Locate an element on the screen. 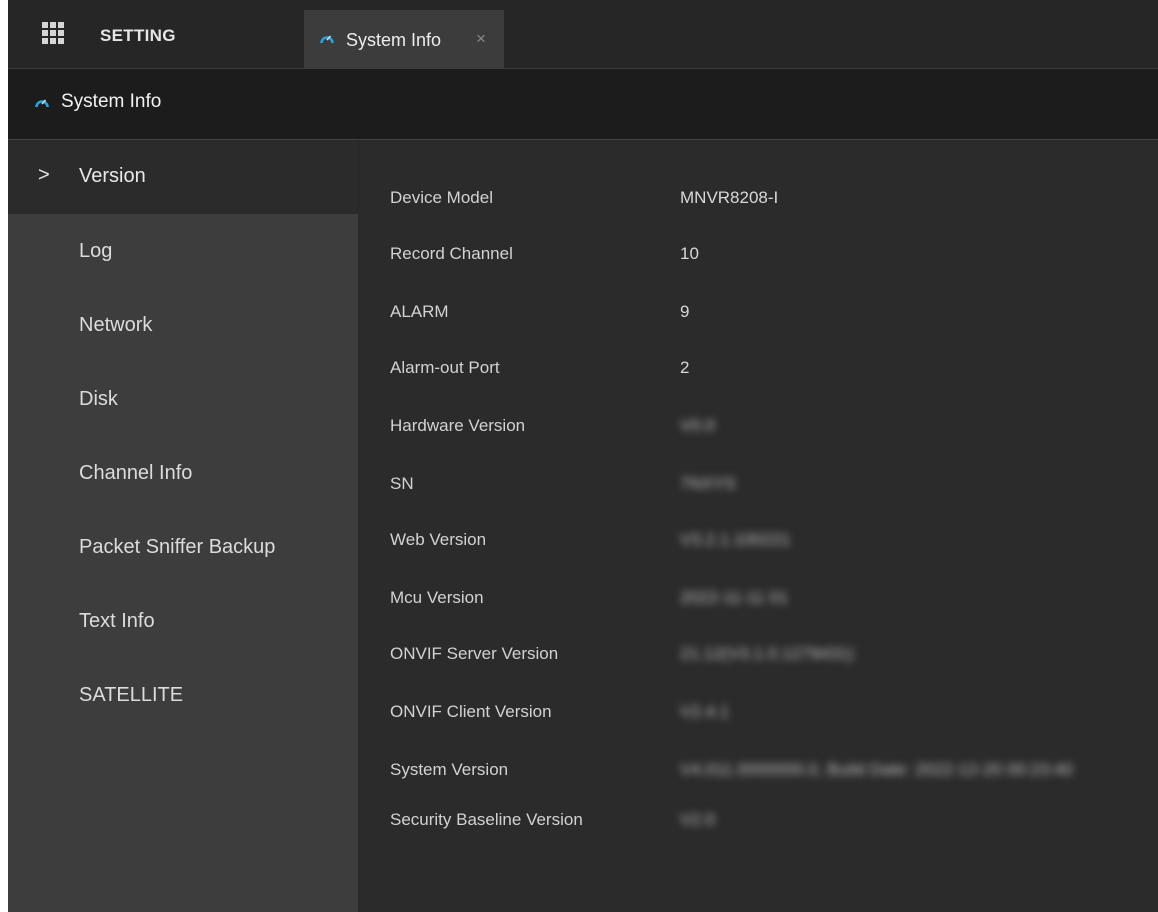 This screenshot has width=1158, height=912. sidebar-item-label: Channel Info is located at coordinates (136, 473).